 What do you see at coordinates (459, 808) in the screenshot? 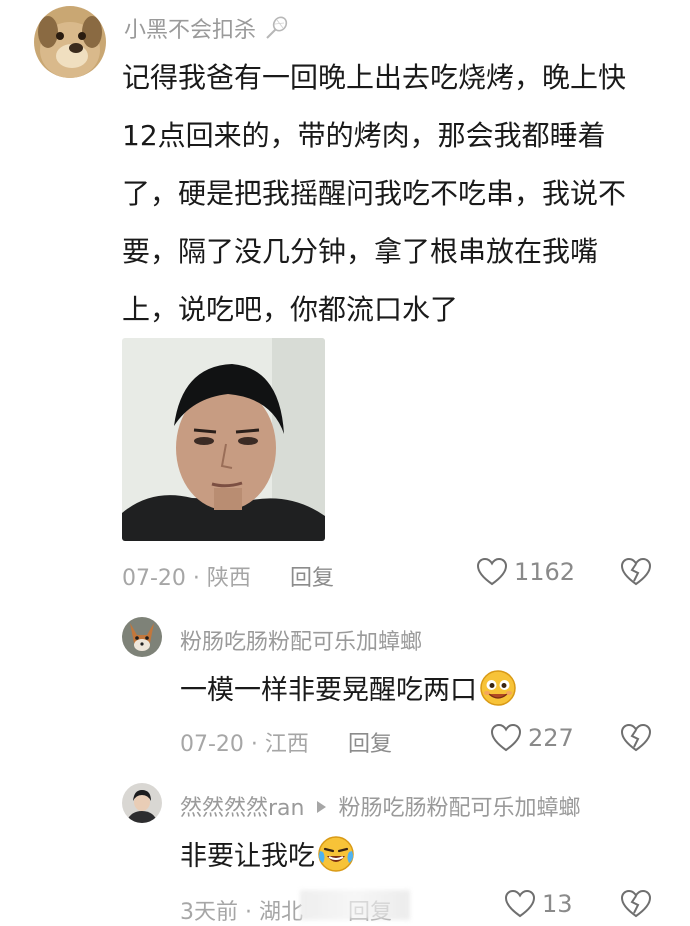
I see `reply-to-username: 粉肠吃肠粉配可乐加蟑螂` at bounding box center [459, 808].